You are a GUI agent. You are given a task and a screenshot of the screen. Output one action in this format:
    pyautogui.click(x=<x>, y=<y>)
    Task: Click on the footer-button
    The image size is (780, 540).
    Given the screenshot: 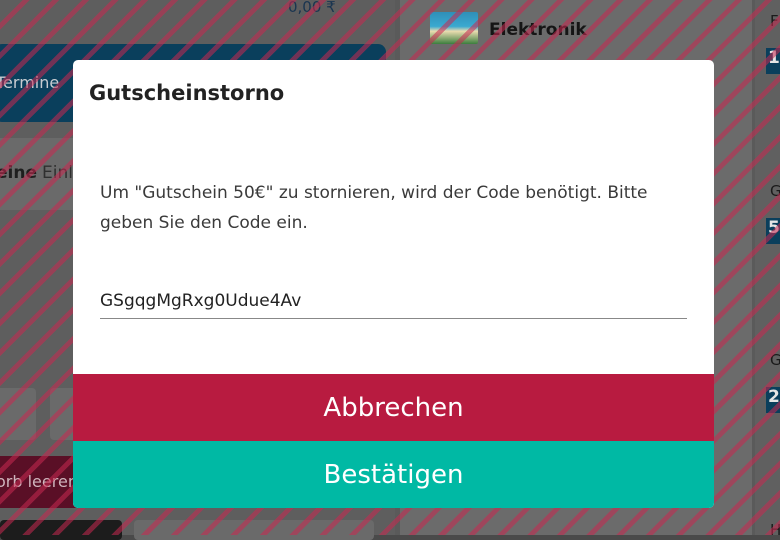 What is the action you would take?
    pyautogui.click(x=61, y=530)
    